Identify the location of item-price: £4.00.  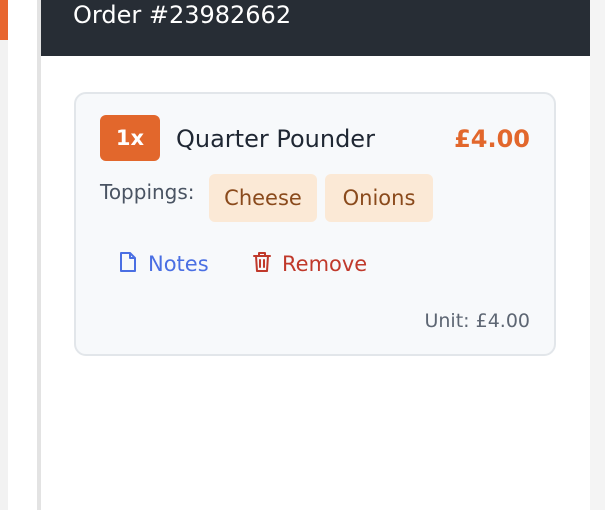
(492, 139).